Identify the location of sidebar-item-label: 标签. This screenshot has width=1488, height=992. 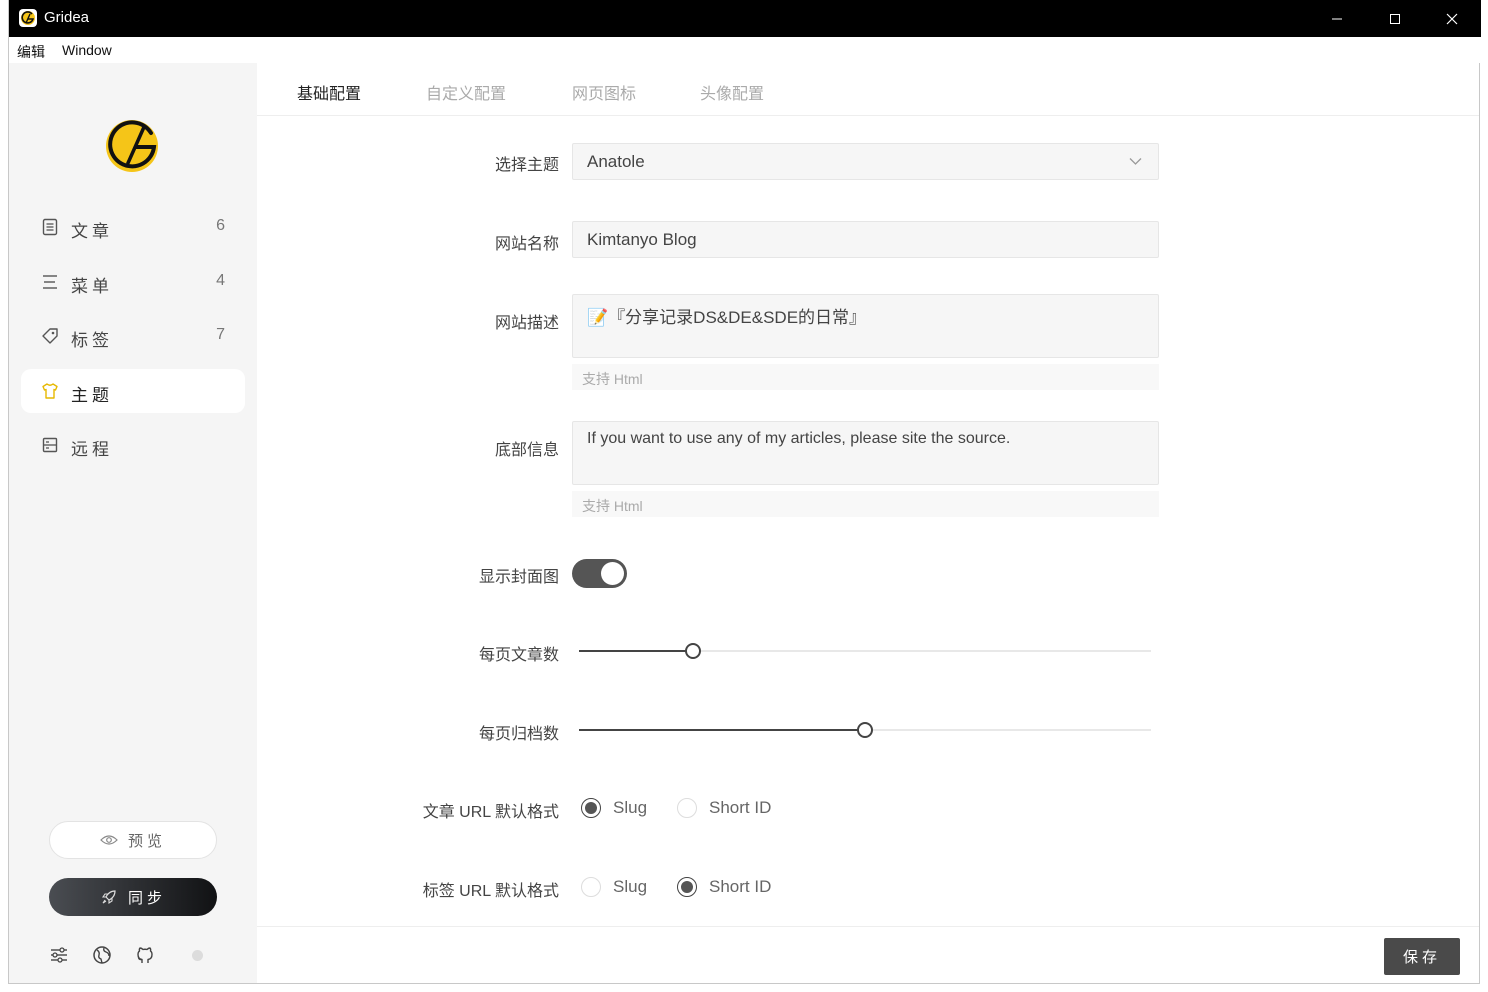
(92, 340).